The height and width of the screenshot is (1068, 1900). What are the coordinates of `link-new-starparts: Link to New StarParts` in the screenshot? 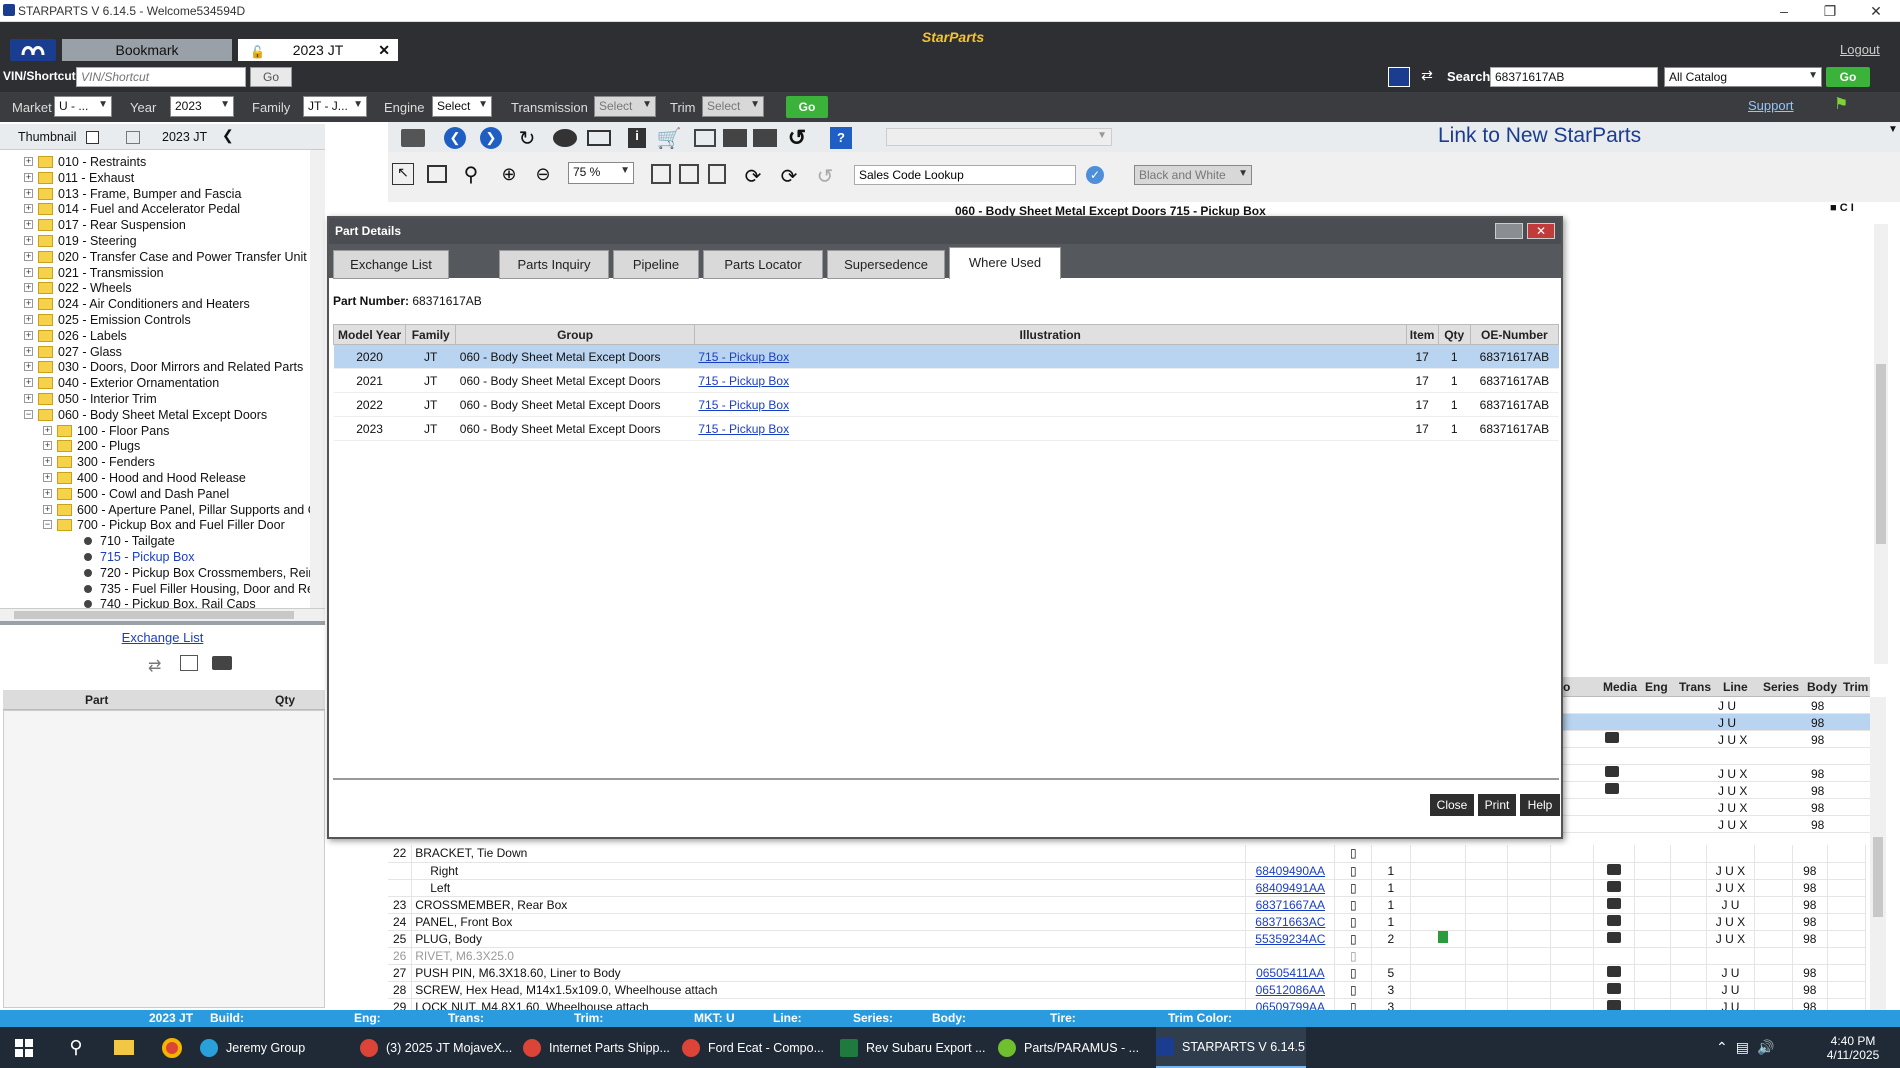 It's located at (1539, 136).